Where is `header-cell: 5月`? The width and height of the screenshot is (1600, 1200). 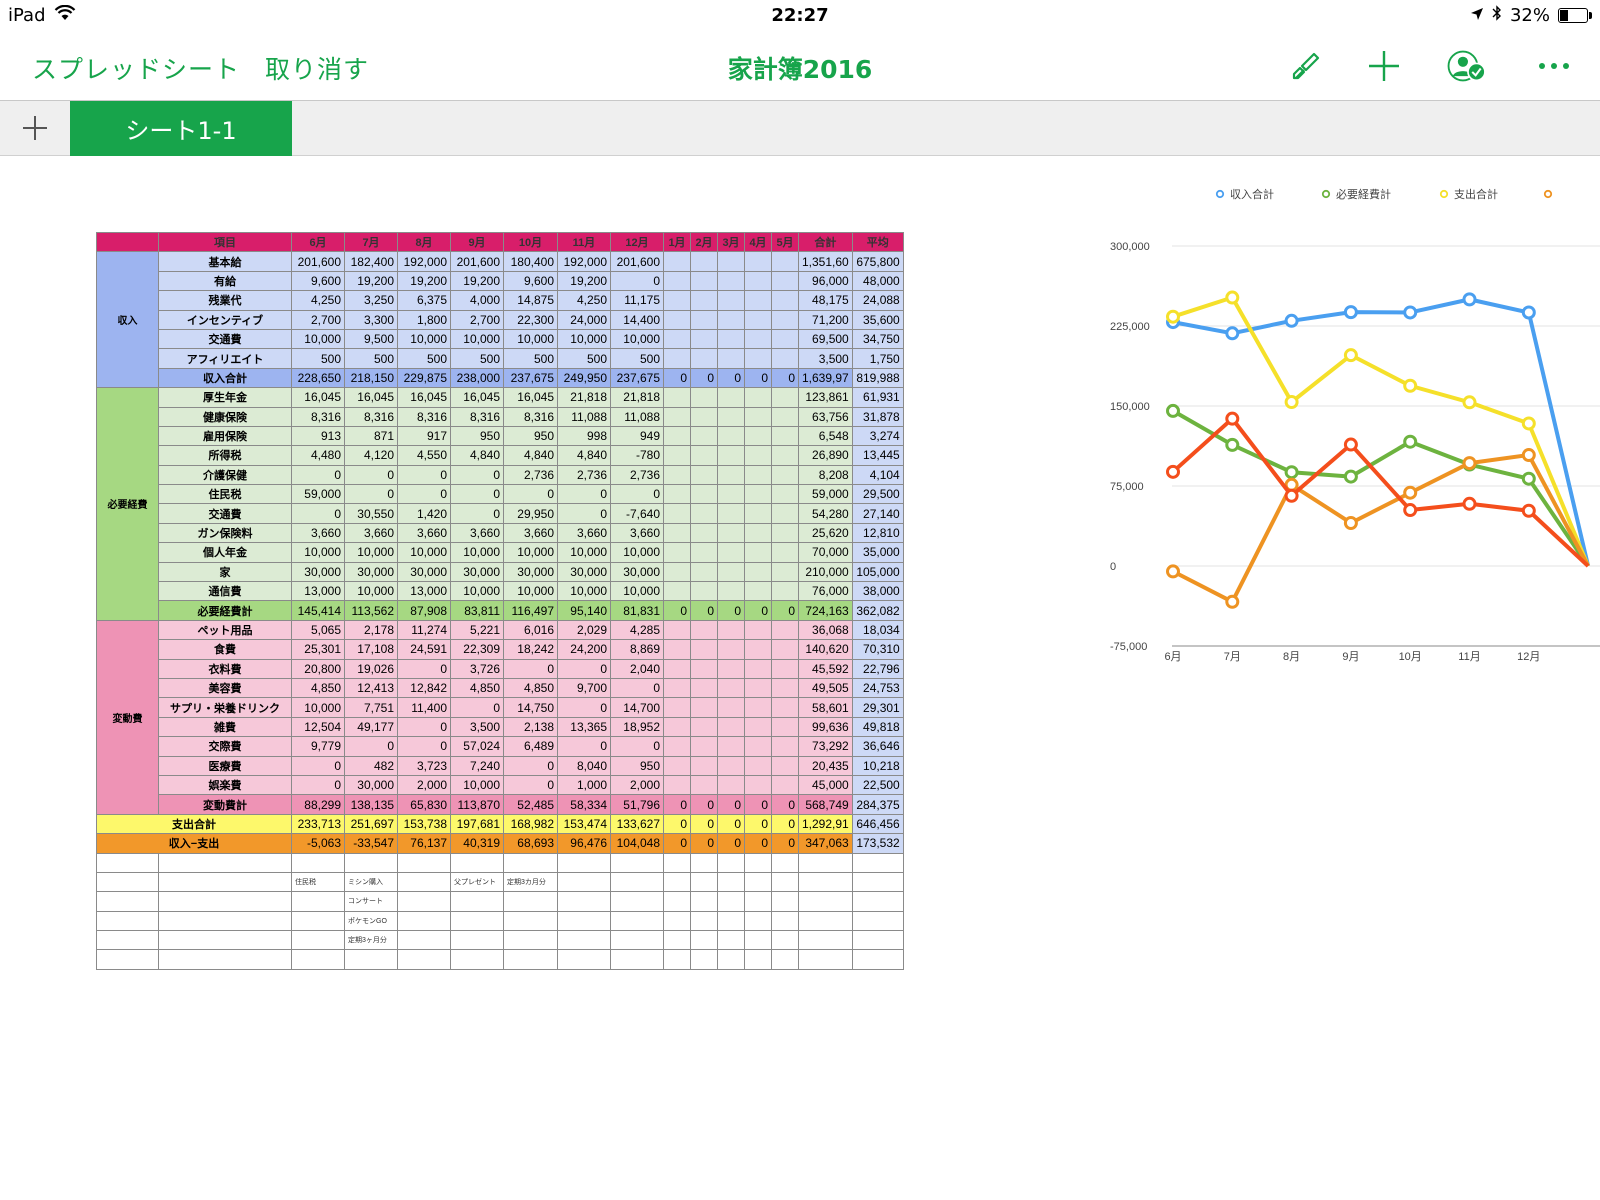
header-cell: 5月 is located at coordinates (785, 242).